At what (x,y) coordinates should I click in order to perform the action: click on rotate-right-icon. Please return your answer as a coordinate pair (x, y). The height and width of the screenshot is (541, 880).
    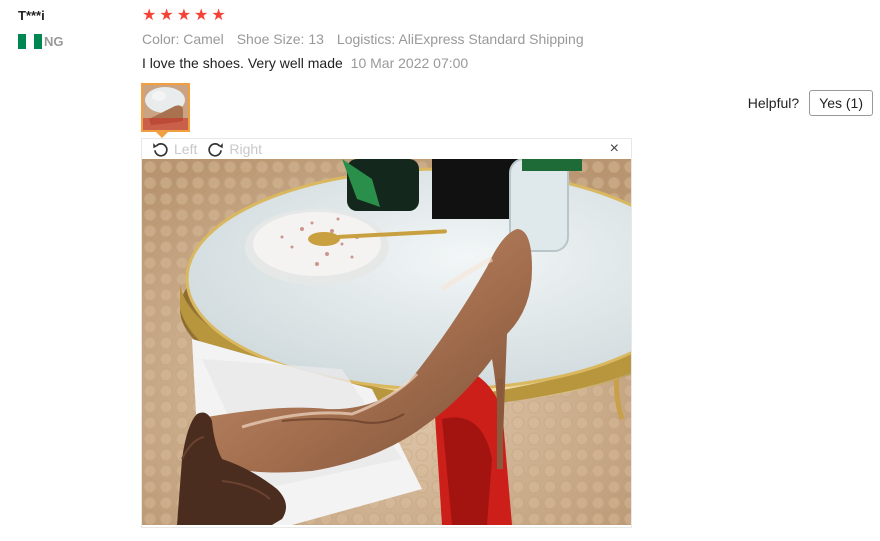
    Looking at the image, I should click on (216, 149).